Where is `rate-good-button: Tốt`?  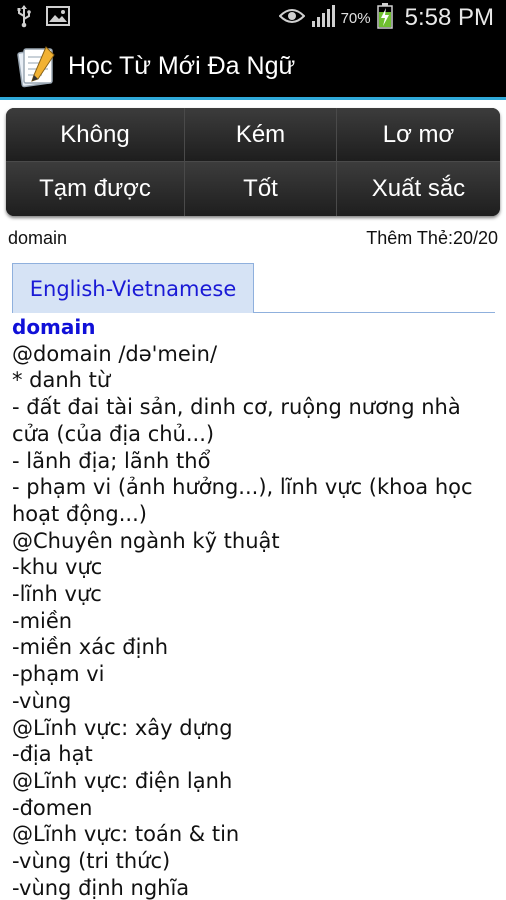 rate-good-button: Tốt is located at coordinates (261, 189).